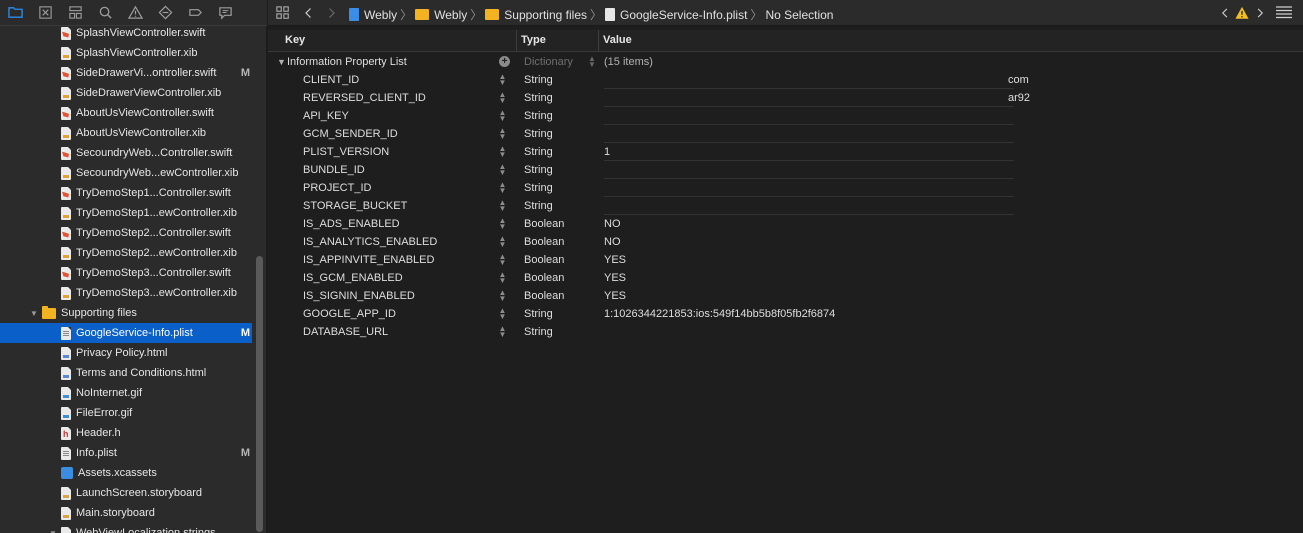 Image resolution: width=1303 pixels, height=533 pixels. I want to click on navigator-file-row: AboutUsViewController.xib, so click(126, 133).